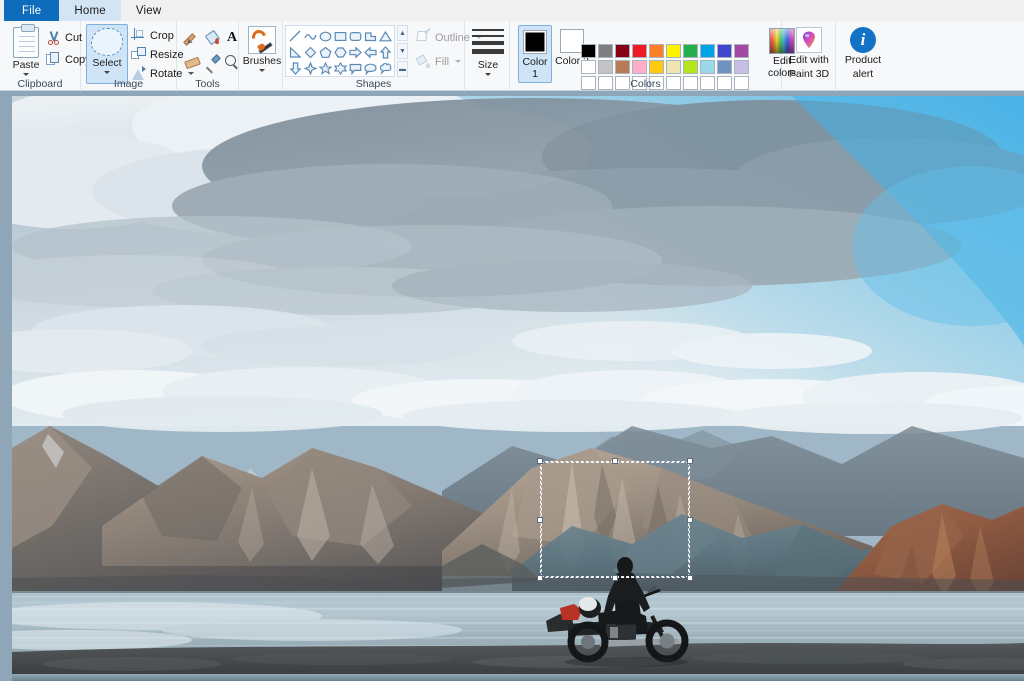 This screenshot has height=681, width=1024. What do you see at coordinates (512, 10) in the screenshot?
I see `ribbon-tab-bar: File Home View` at bounding box center [512, 10].